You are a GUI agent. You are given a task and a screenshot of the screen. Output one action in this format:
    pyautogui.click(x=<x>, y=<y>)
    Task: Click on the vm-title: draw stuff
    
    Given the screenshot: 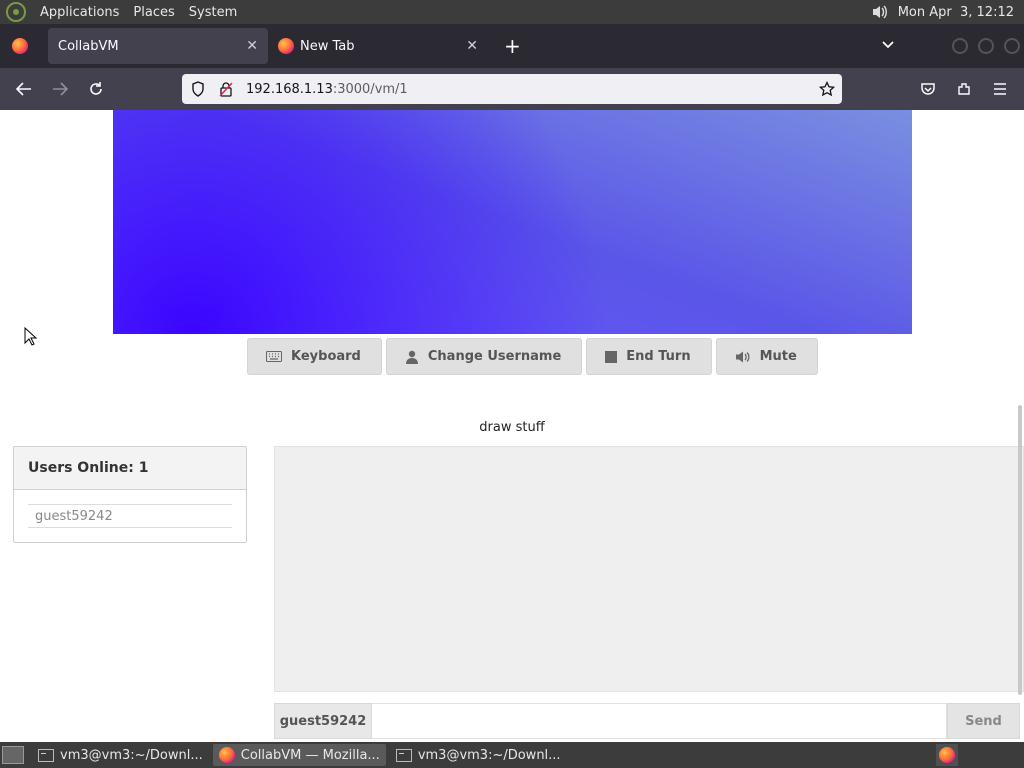 What is the action you would take?
    pyautogui.click(x=512, y=427)
    